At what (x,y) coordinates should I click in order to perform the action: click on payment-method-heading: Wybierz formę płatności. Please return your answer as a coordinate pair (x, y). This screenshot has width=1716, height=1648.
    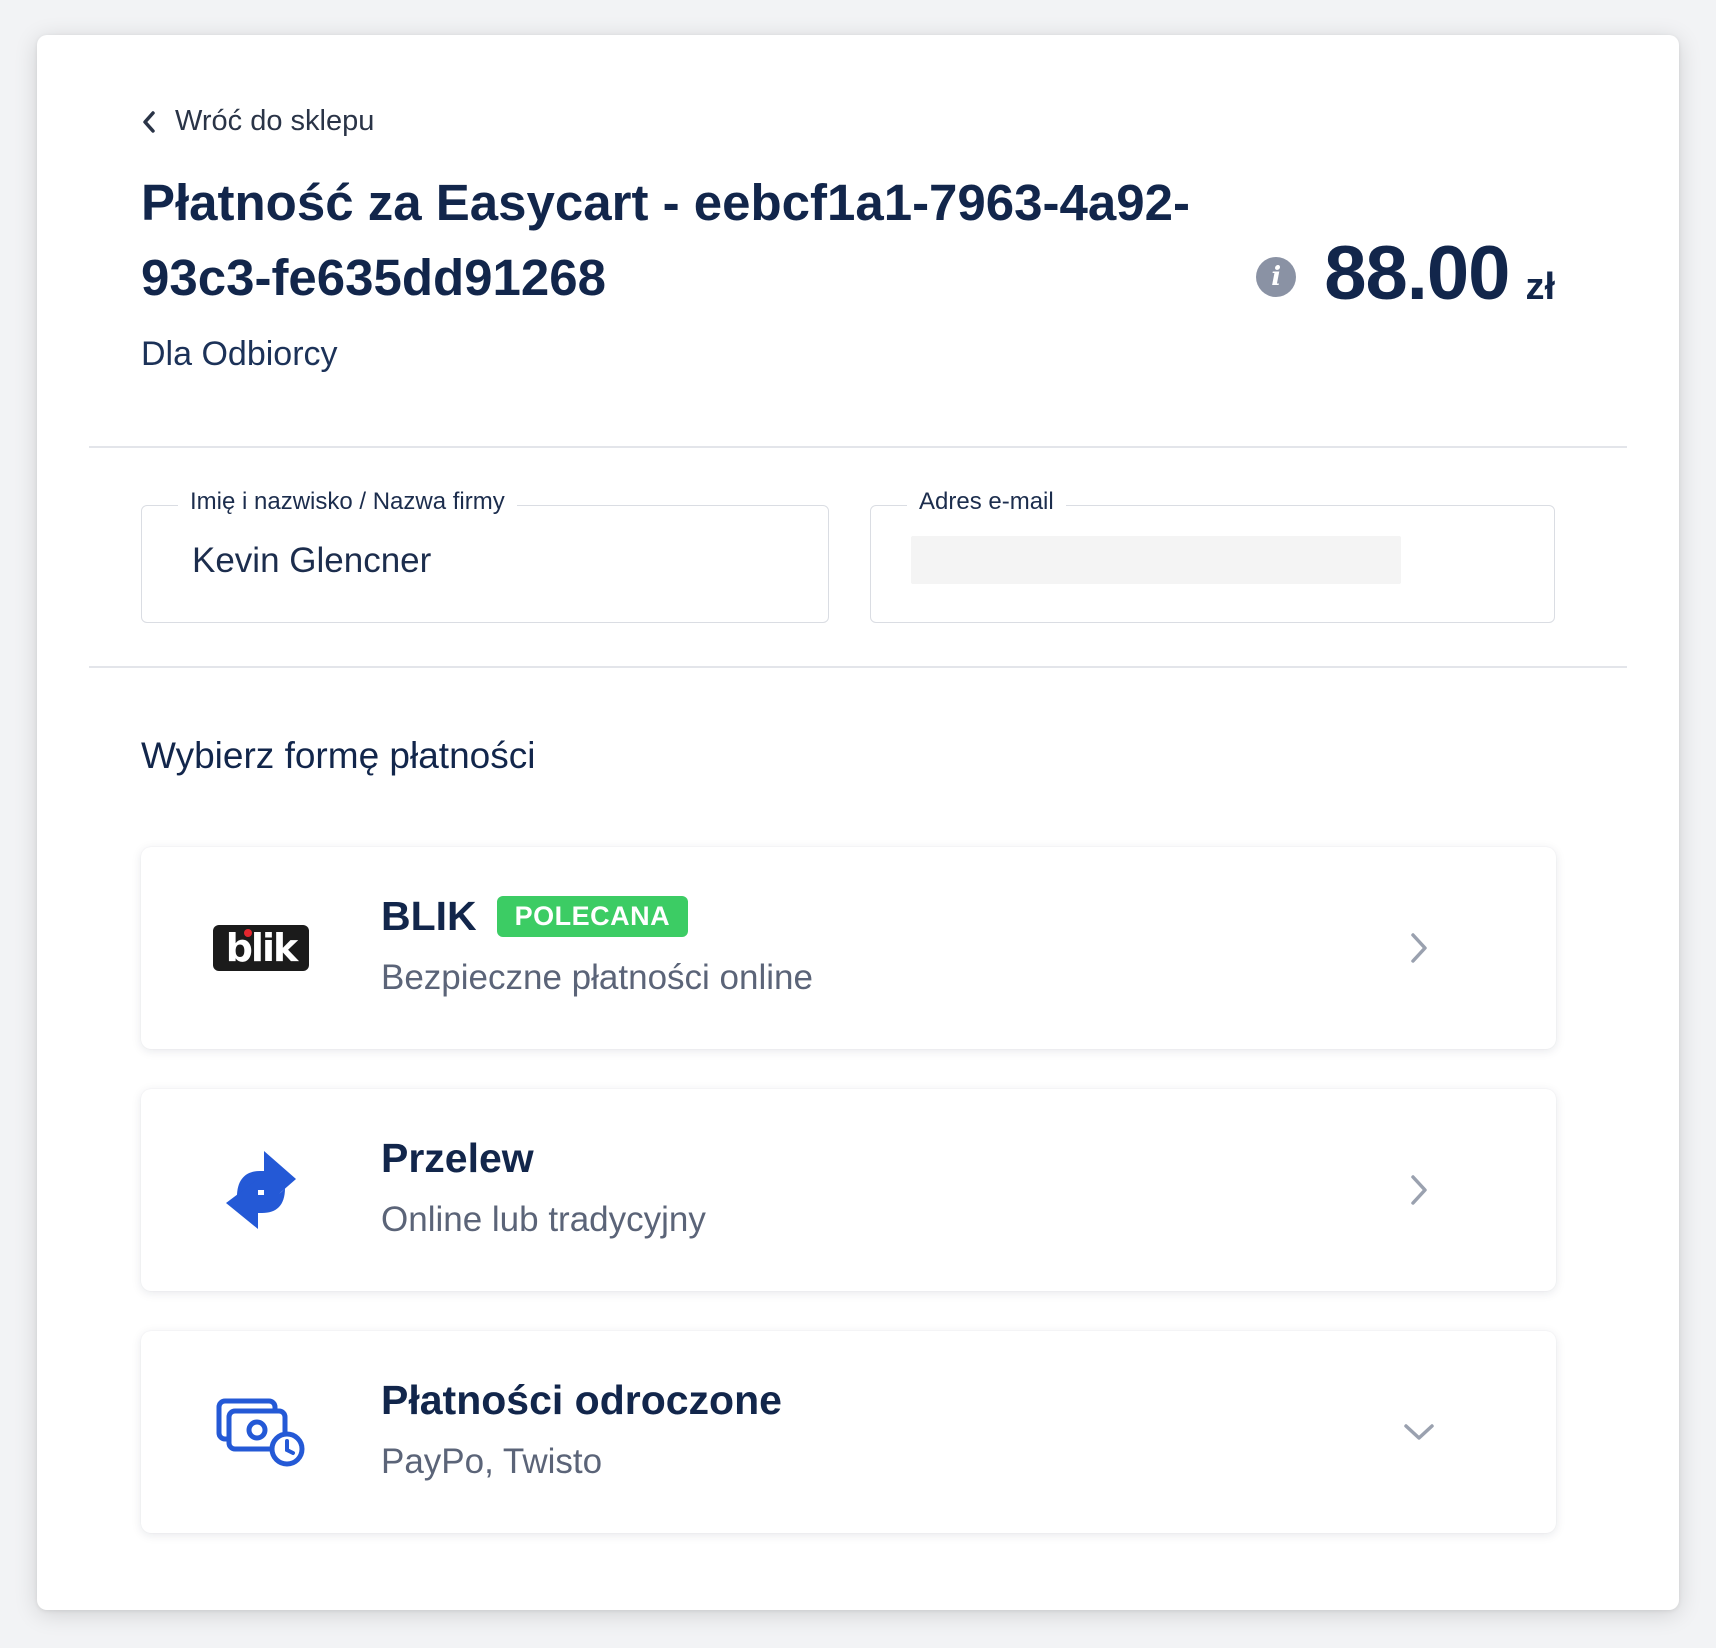
    Looking at the image, I should click on (338, 755).